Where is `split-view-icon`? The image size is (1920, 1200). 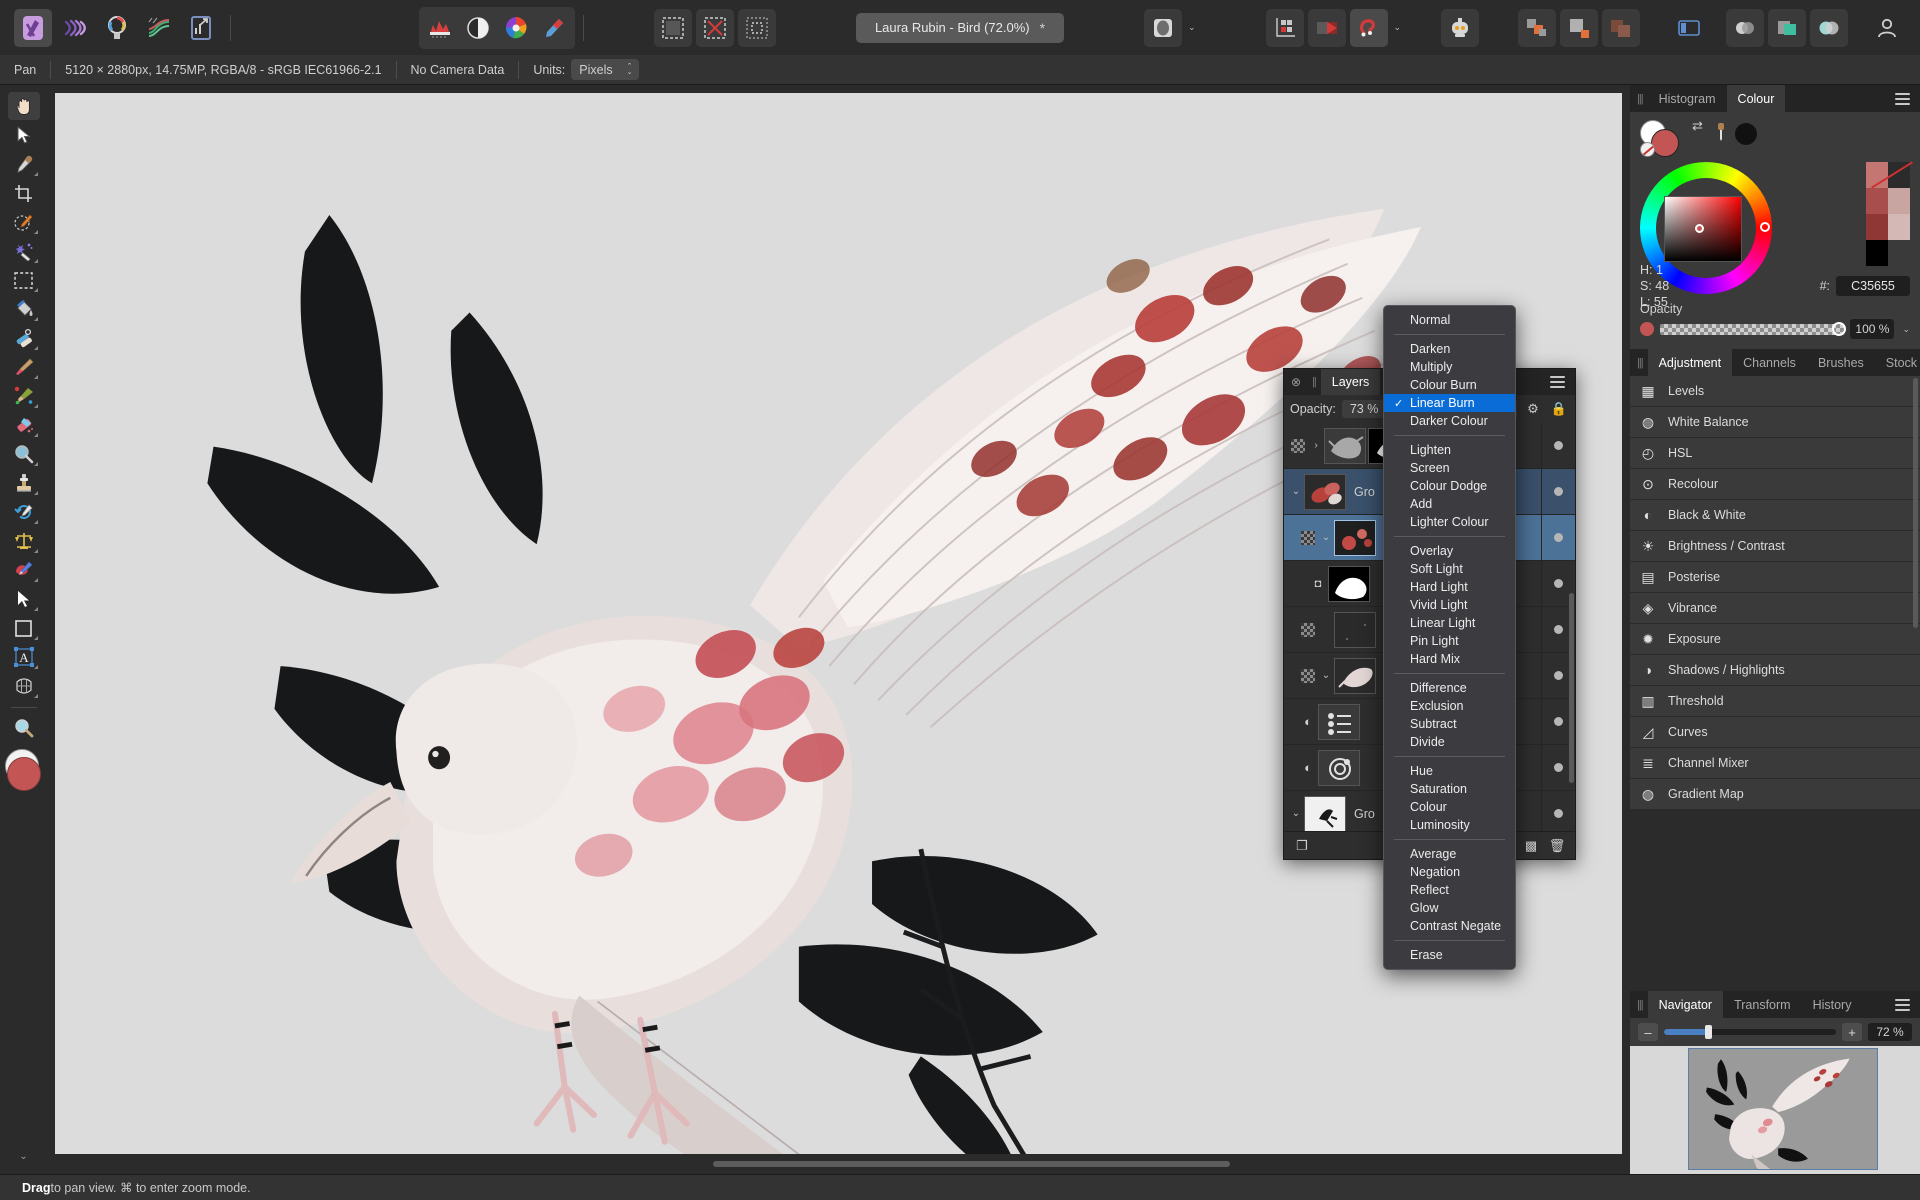 split-view-icon is located at coordinates (1326, 27).